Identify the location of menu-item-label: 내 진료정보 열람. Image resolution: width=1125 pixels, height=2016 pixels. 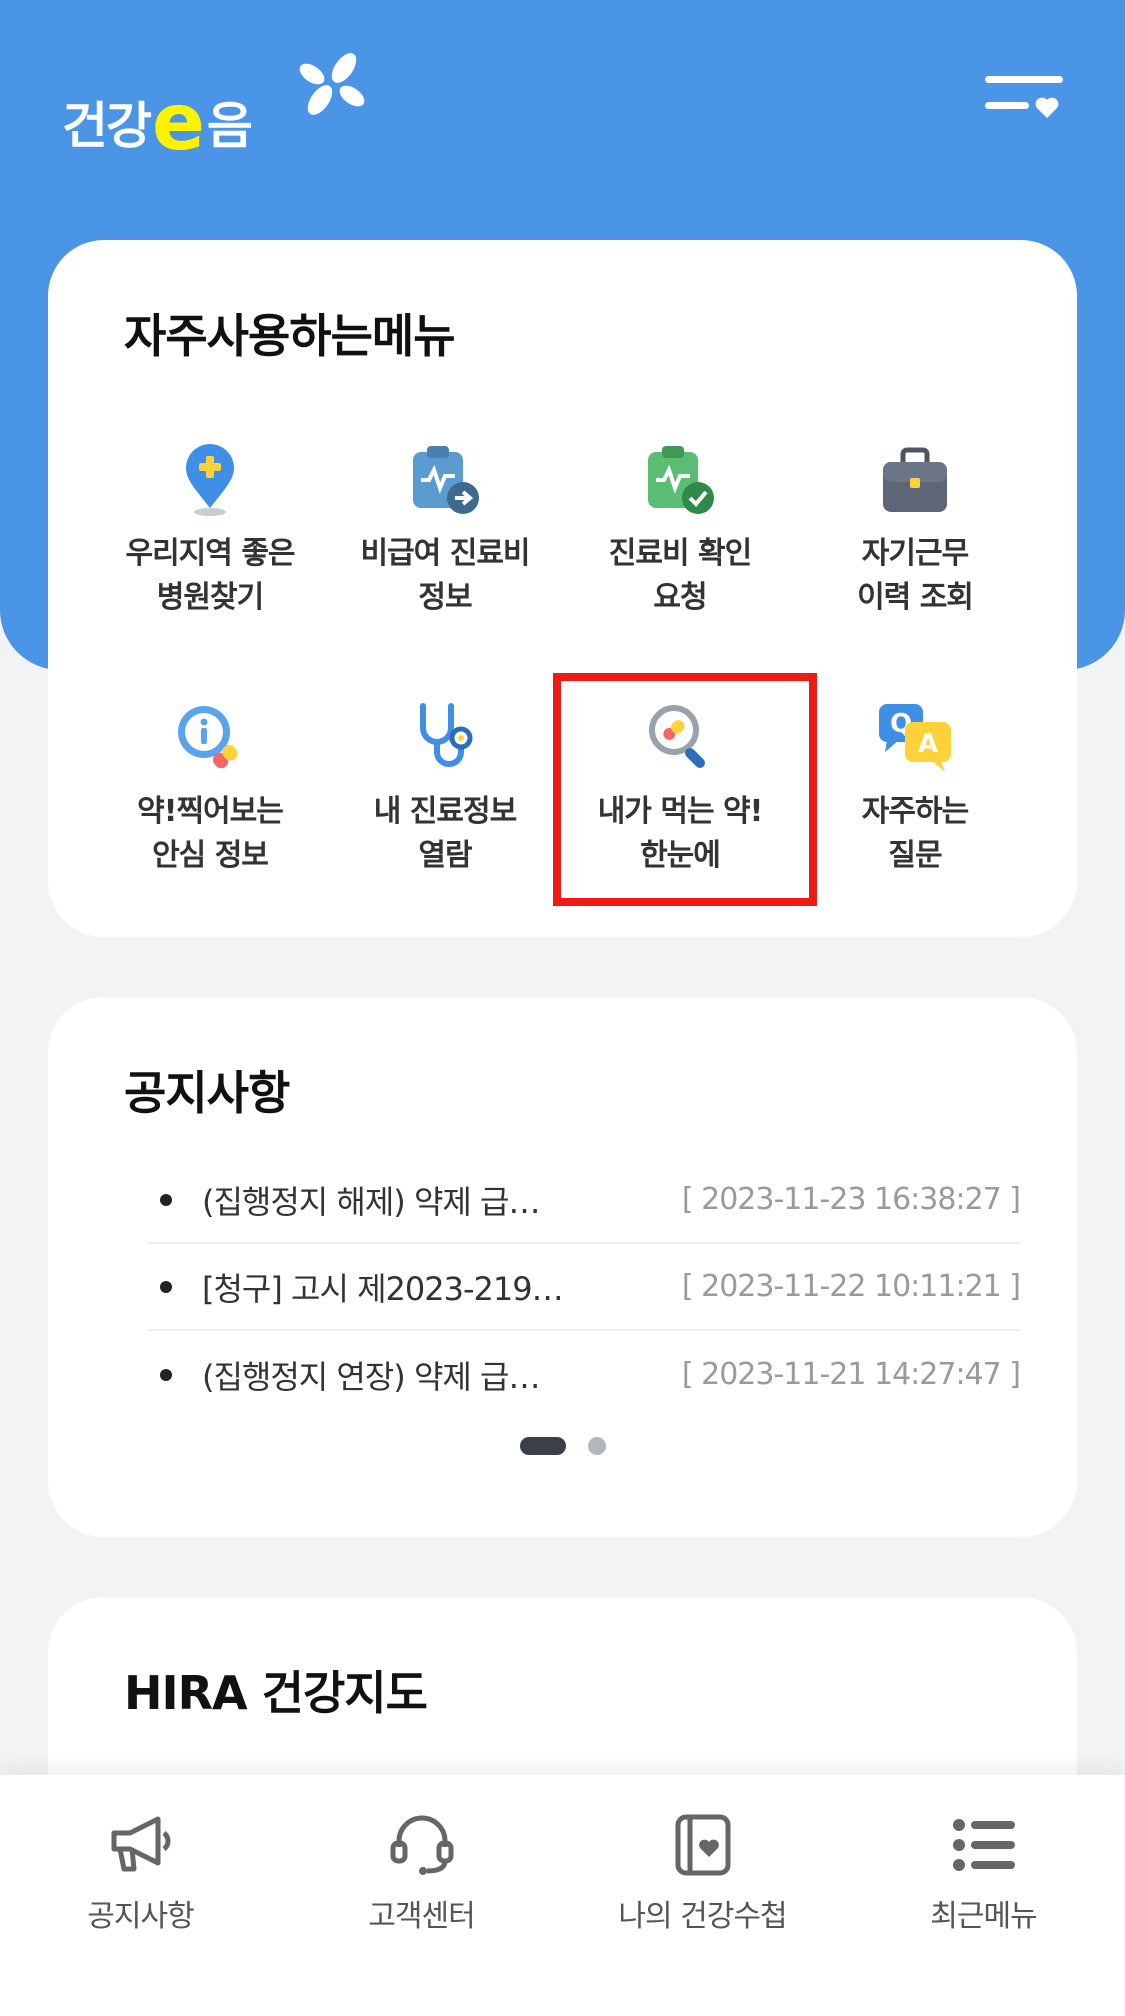
(445, 833).